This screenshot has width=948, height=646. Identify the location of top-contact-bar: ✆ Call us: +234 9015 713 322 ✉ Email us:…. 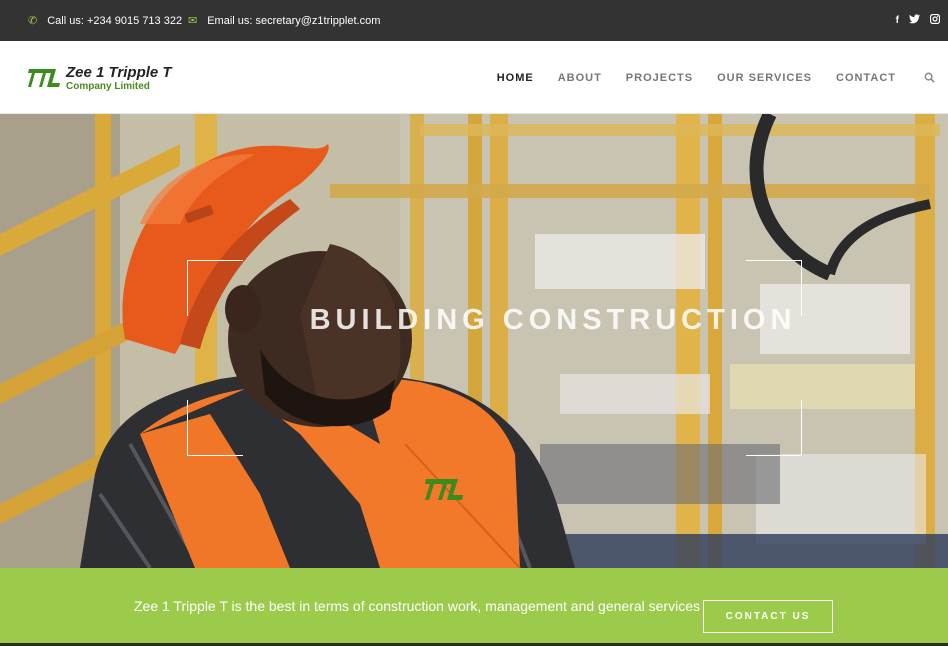
(474, 20).